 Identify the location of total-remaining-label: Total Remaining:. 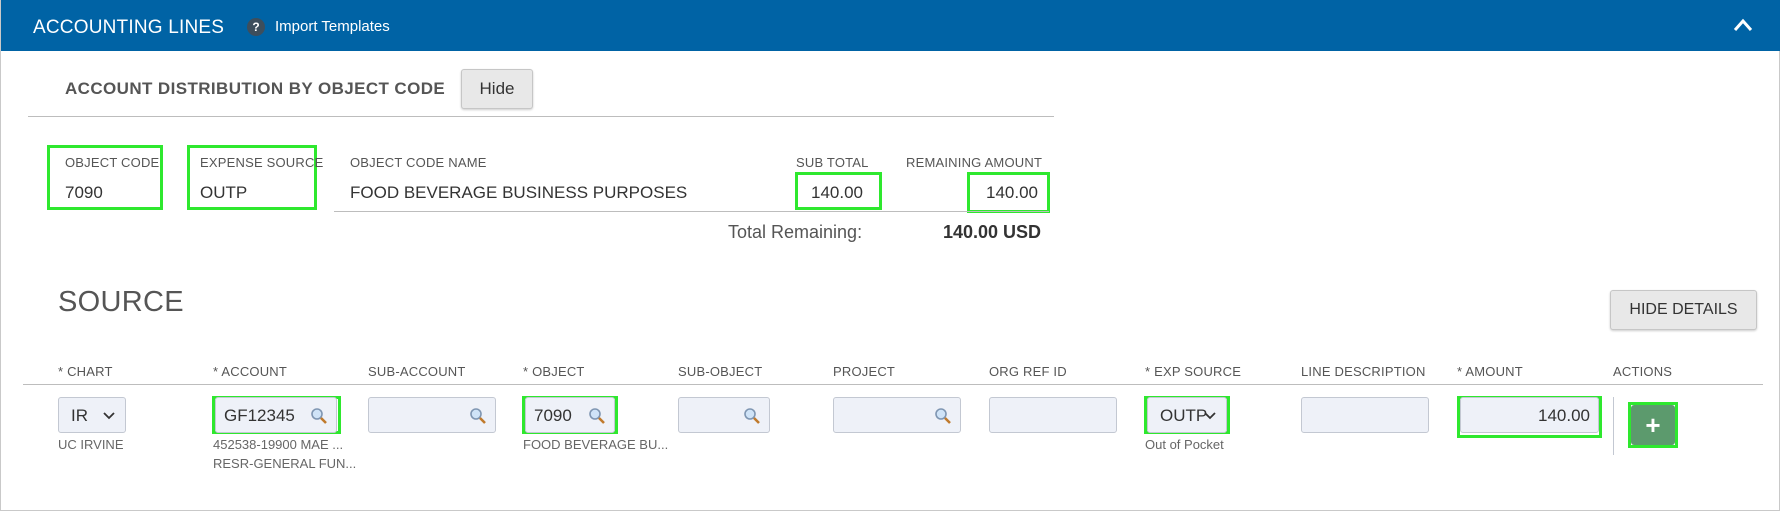
(795, 232).